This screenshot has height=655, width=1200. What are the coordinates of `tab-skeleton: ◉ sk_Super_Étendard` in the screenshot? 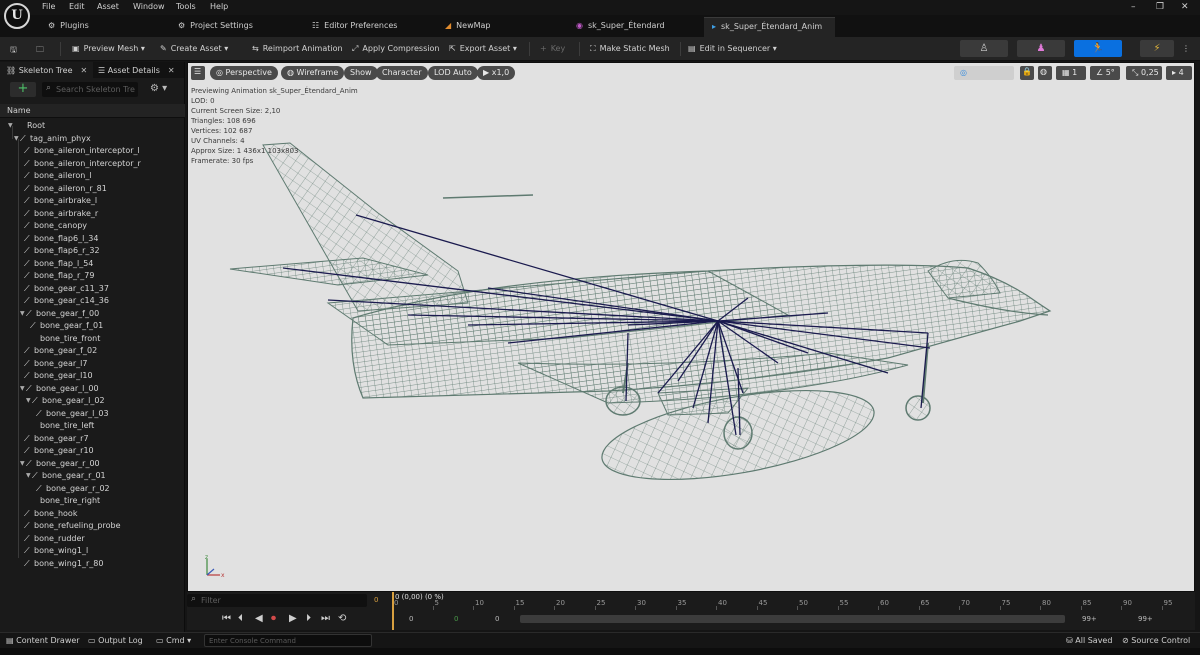 It's located at (620, 27).